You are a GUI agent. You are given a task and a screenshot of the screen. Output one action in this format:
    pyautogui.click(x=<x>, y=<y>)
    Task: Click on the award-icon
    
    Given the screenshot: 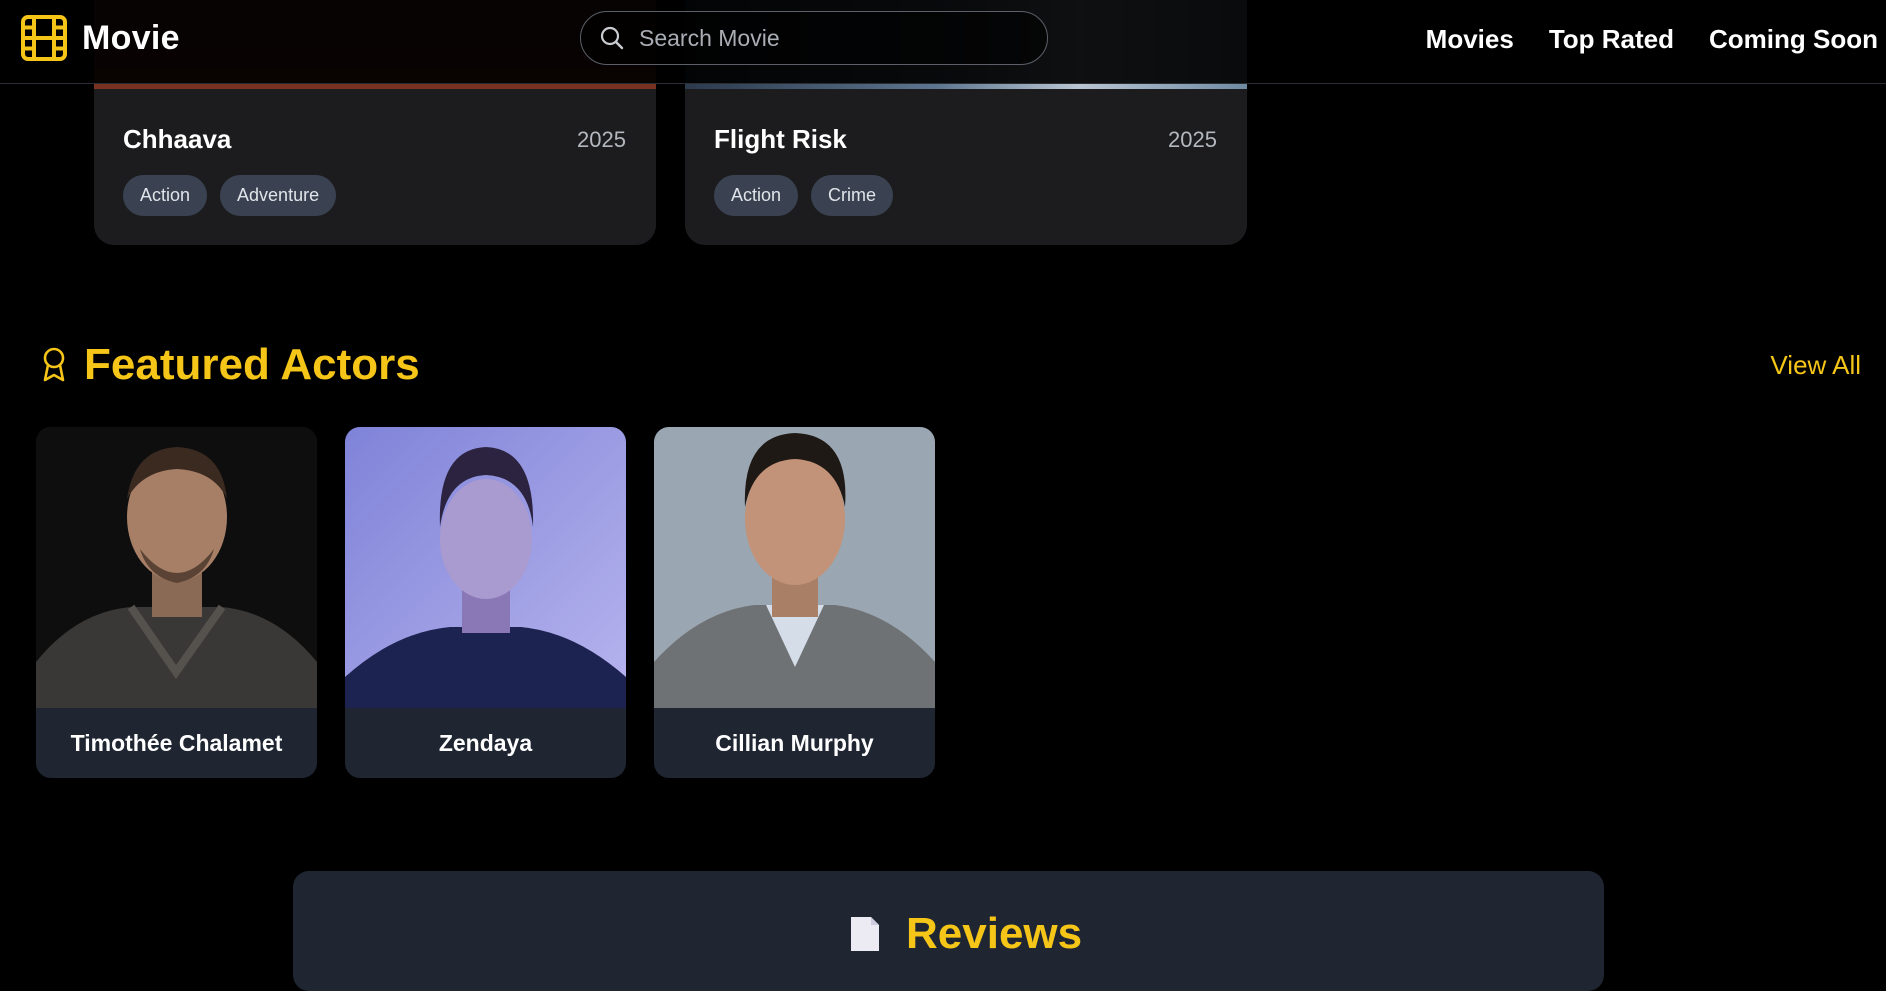 What is the action you would take?
    pyautogui.click(x=54, y=364)
    